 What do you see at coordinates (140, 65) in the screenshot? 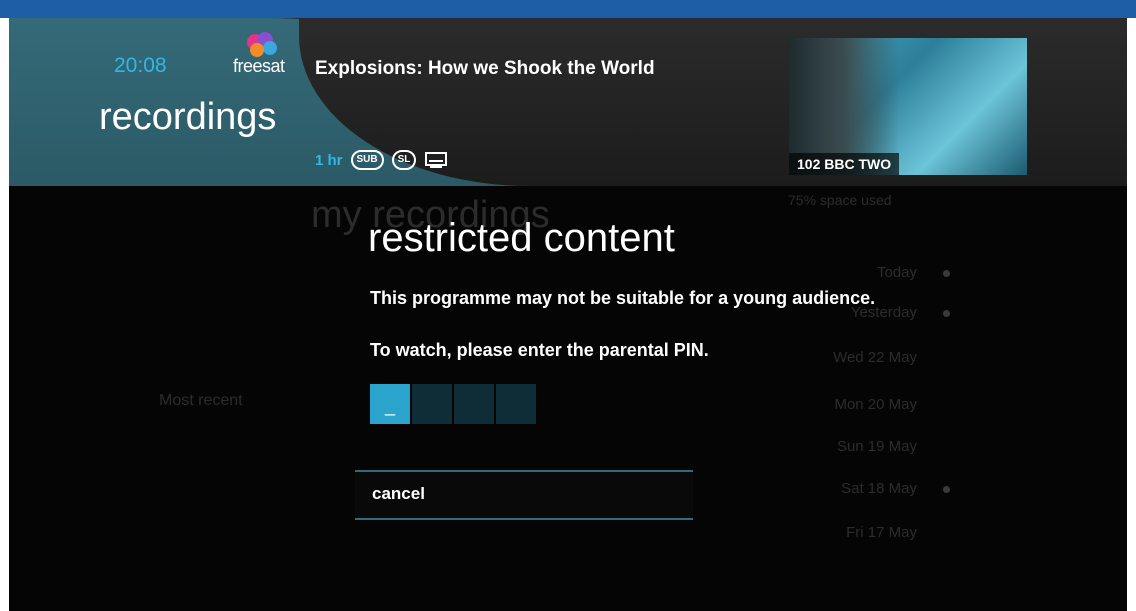
I see `clock: 20:08` at bounding box center [140, 65].